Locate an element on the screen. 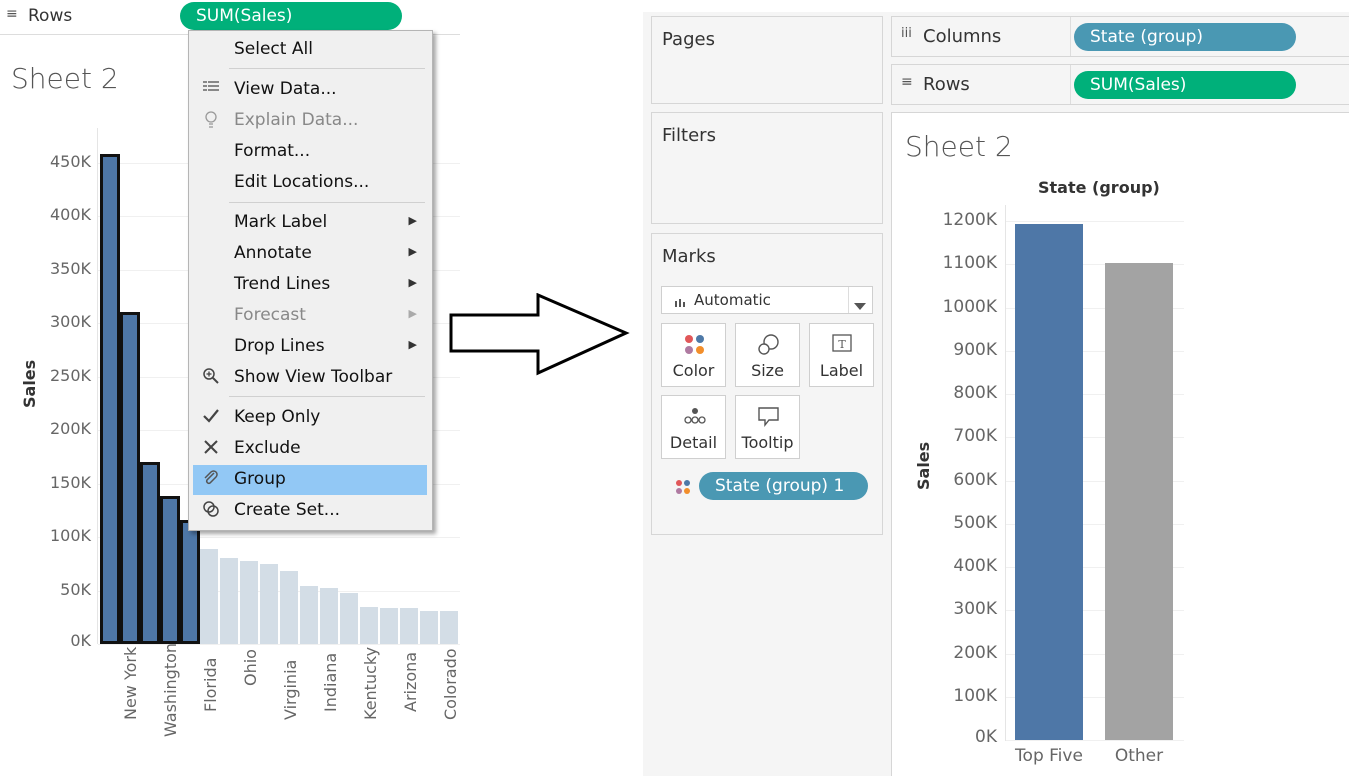 This screenshot has height=776, width=1349. shelf-divider is located at coordinates (1070, 84).